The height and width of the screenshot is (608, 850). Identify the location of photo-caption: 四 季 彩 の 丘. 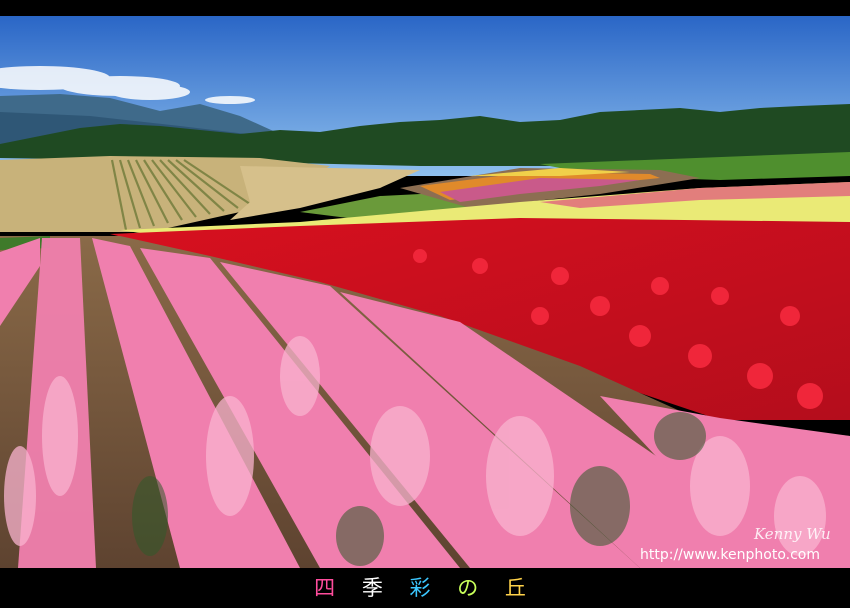
(425, 588).